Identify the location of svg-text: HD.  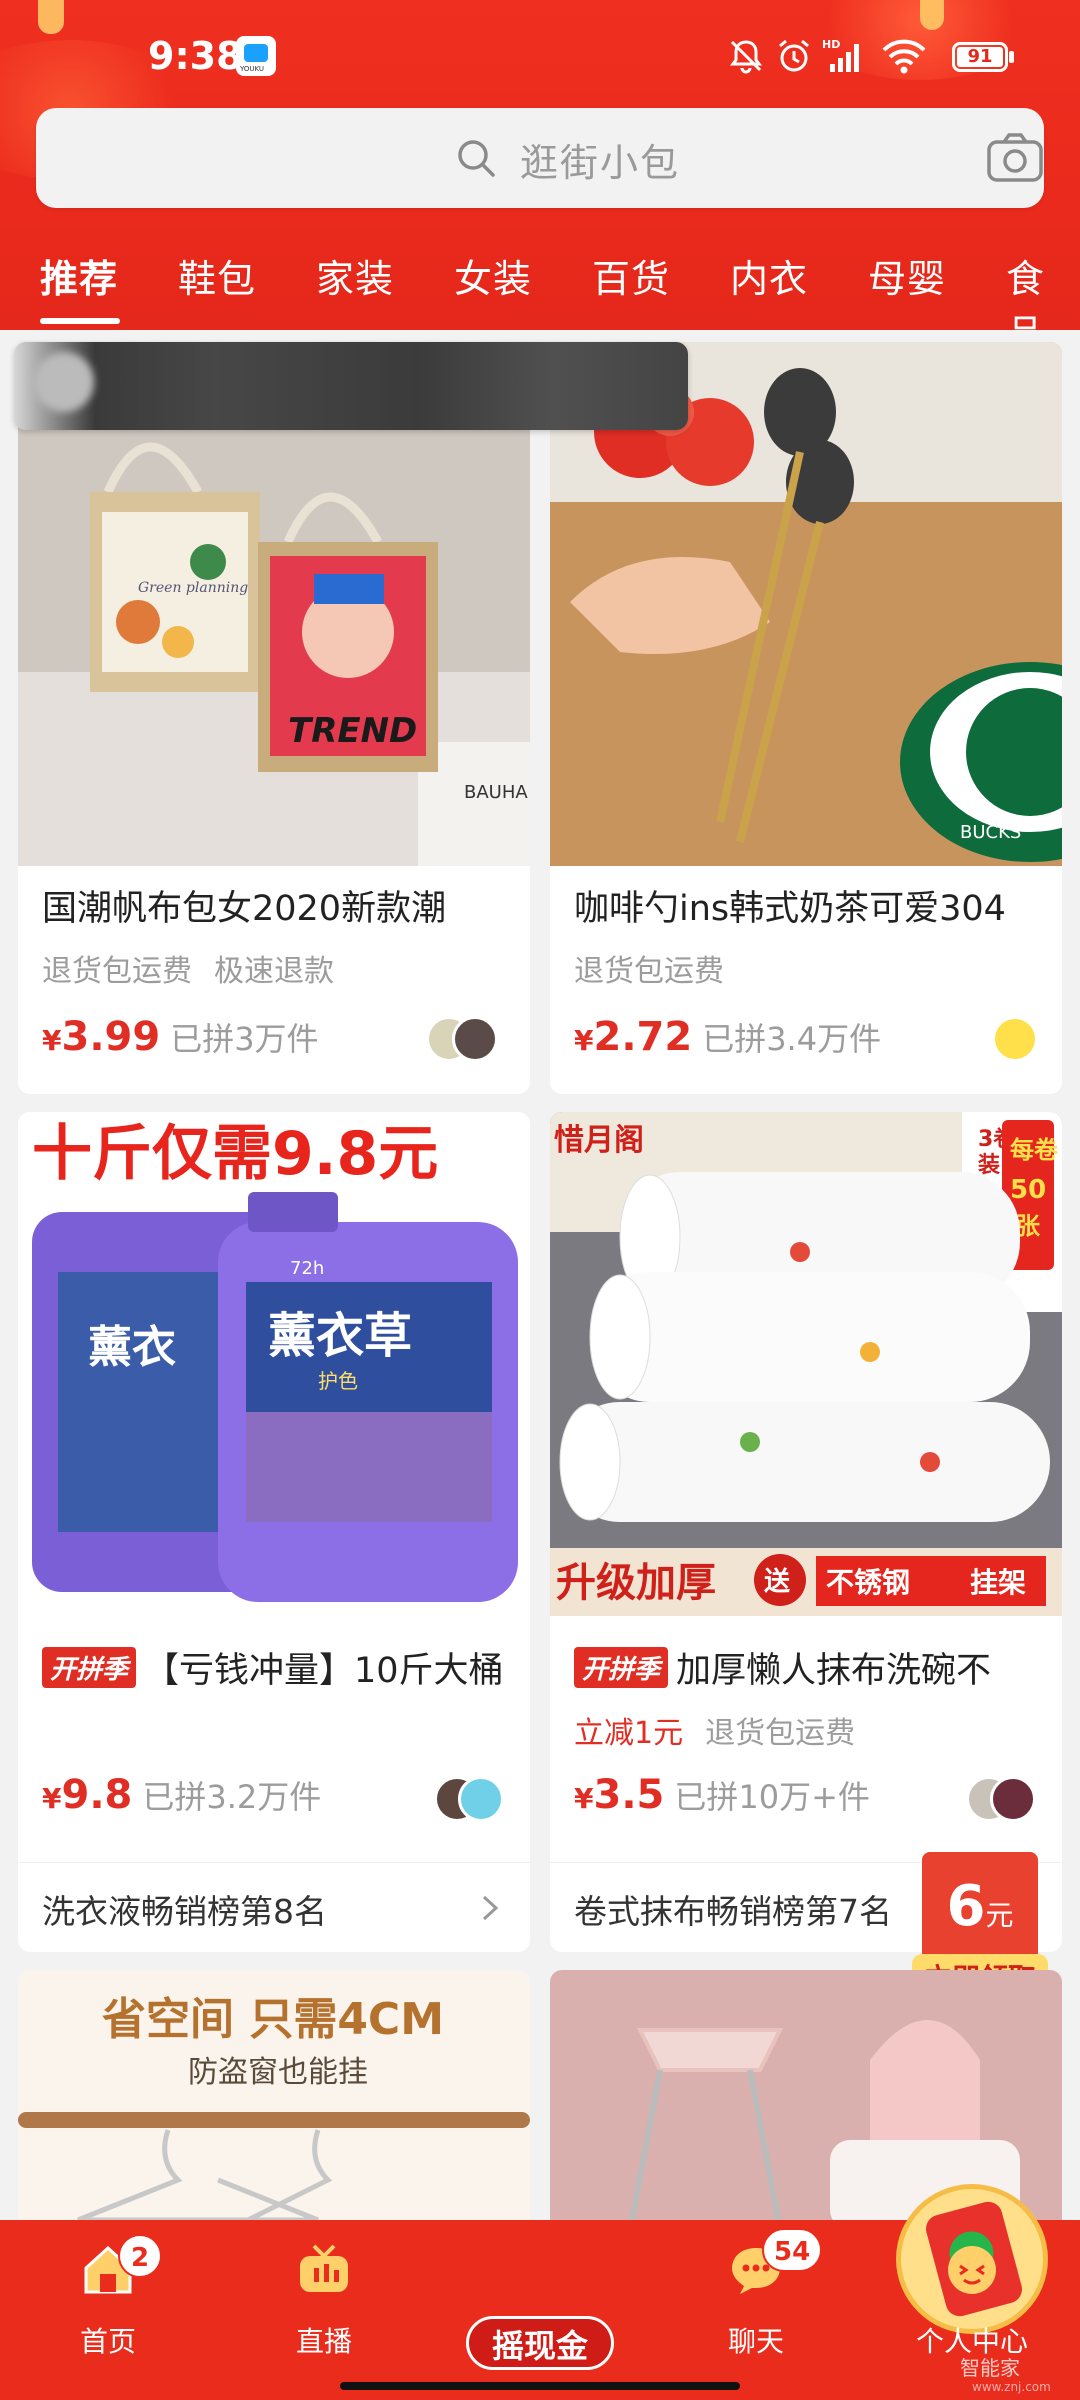
(831, 44).